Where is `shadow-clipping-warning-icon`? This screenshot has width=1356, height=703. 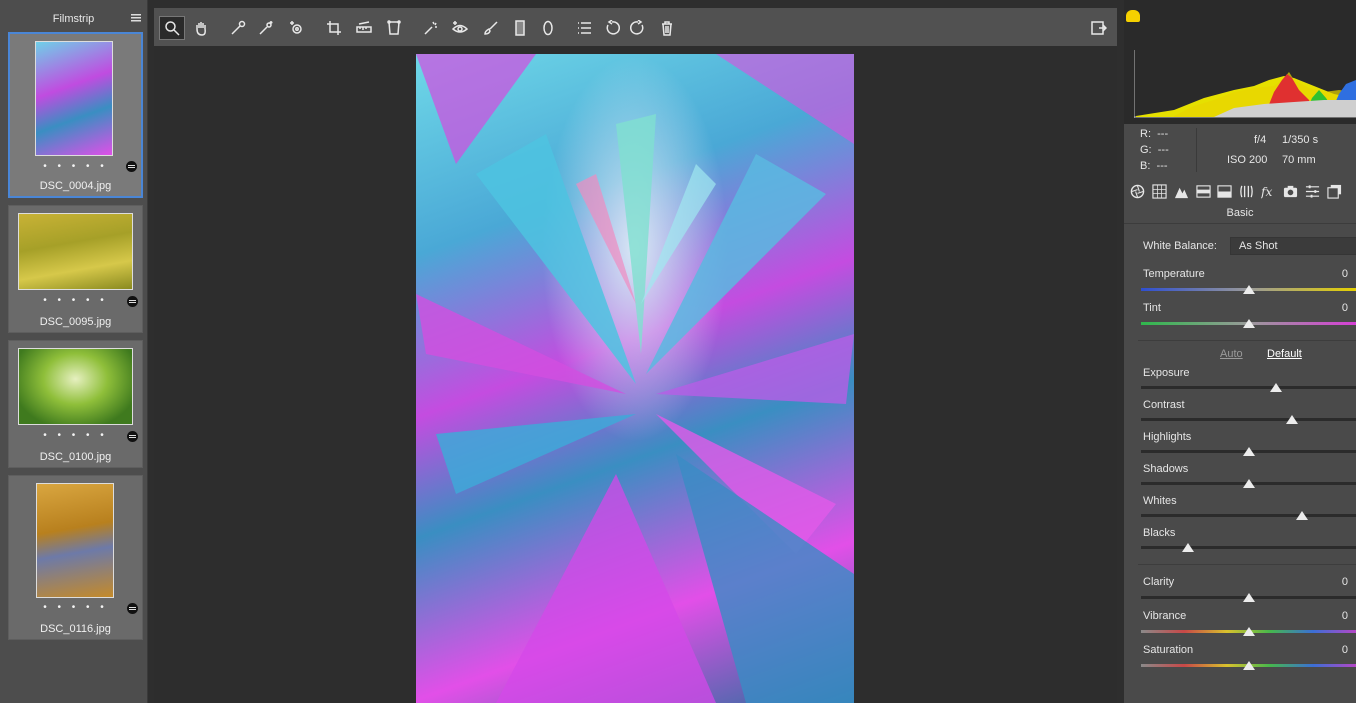
shadow-clipping-warning-icon is located at coordinates (1133, 16).